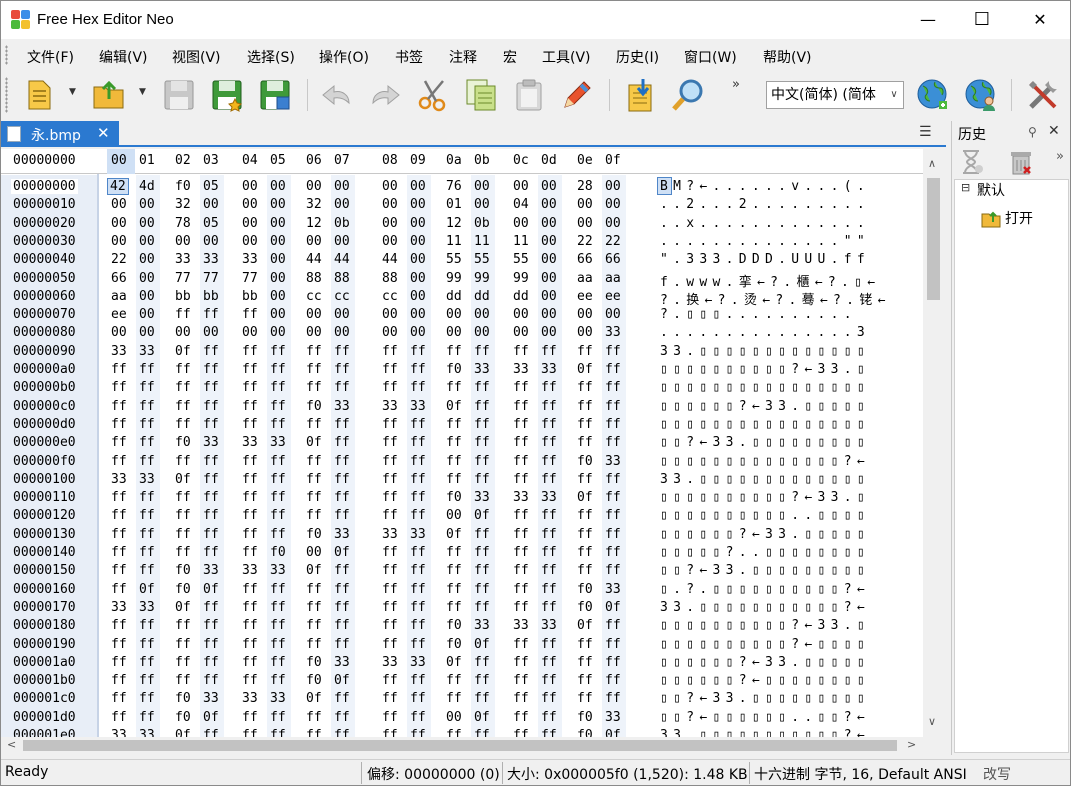 The width and height of the screenshot is (1071, 786). What do you see at coordinates (613, 278) in the screenshot?
I see `hex-byte: aa` at bounding box center [613, 278].